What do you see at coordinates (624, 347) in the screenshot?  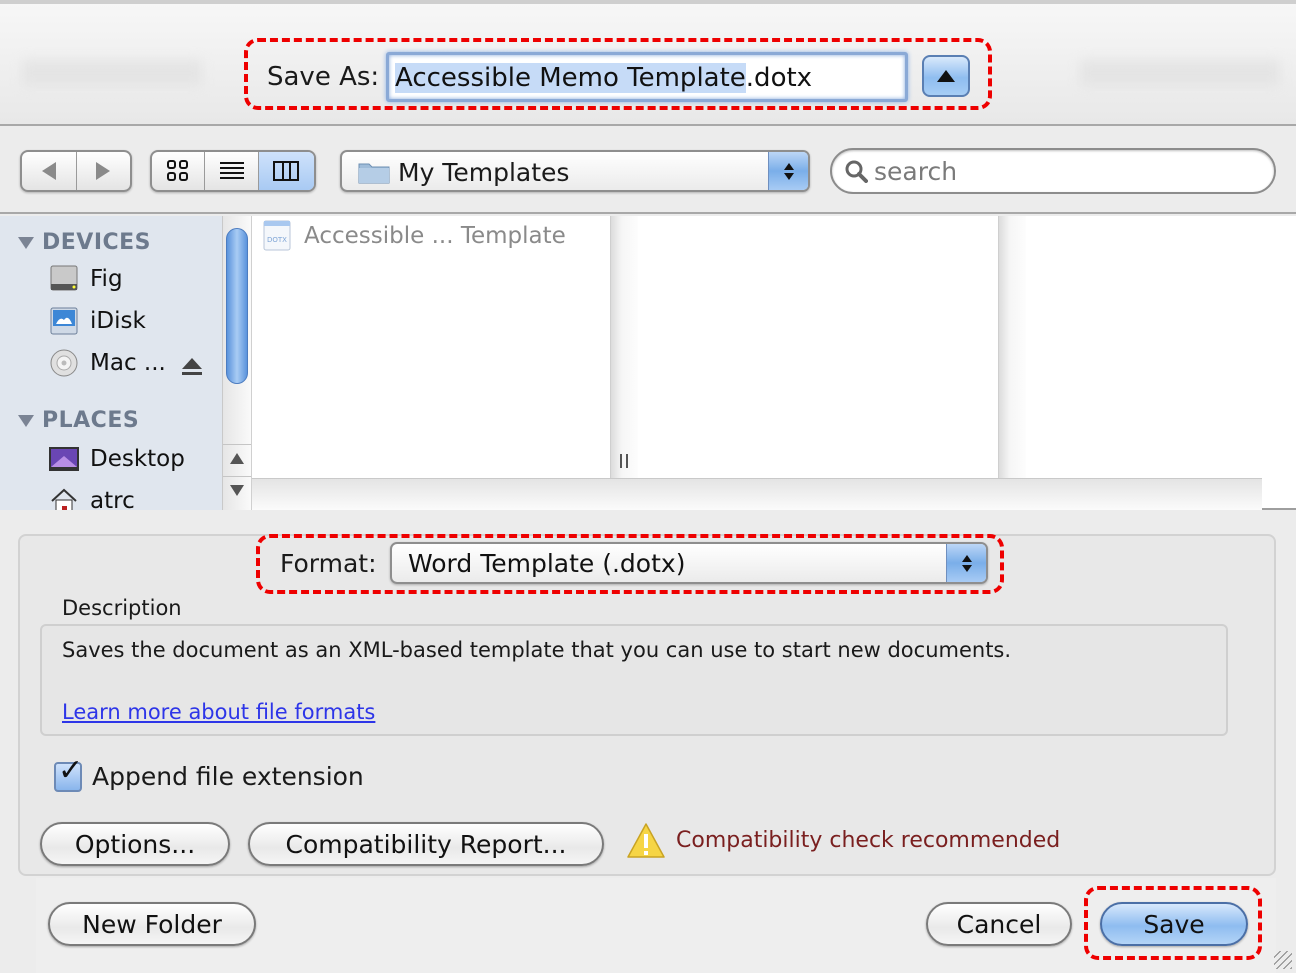 I see `column-resize-handle` at bounding box center [624, 347].